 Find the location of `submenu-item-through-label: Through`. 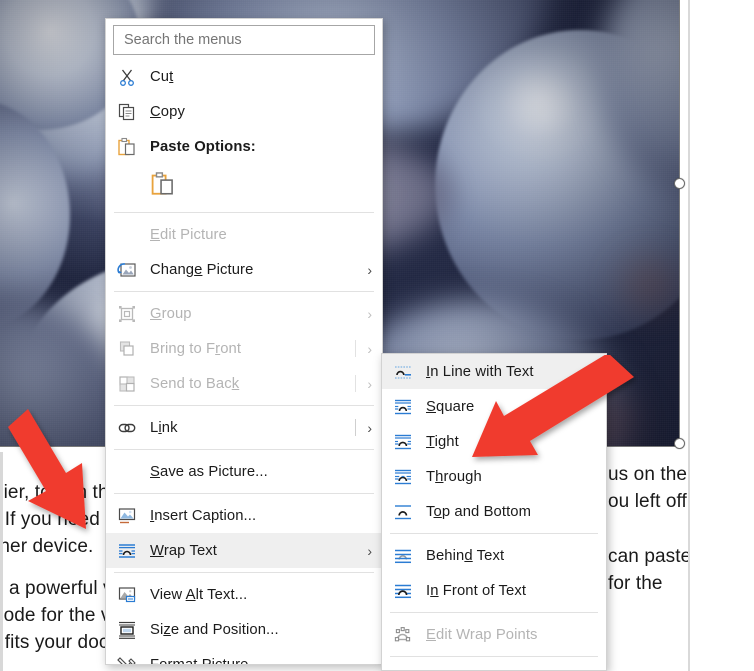

submenu-item-through-label: Through is located at coordinates (454, 476).